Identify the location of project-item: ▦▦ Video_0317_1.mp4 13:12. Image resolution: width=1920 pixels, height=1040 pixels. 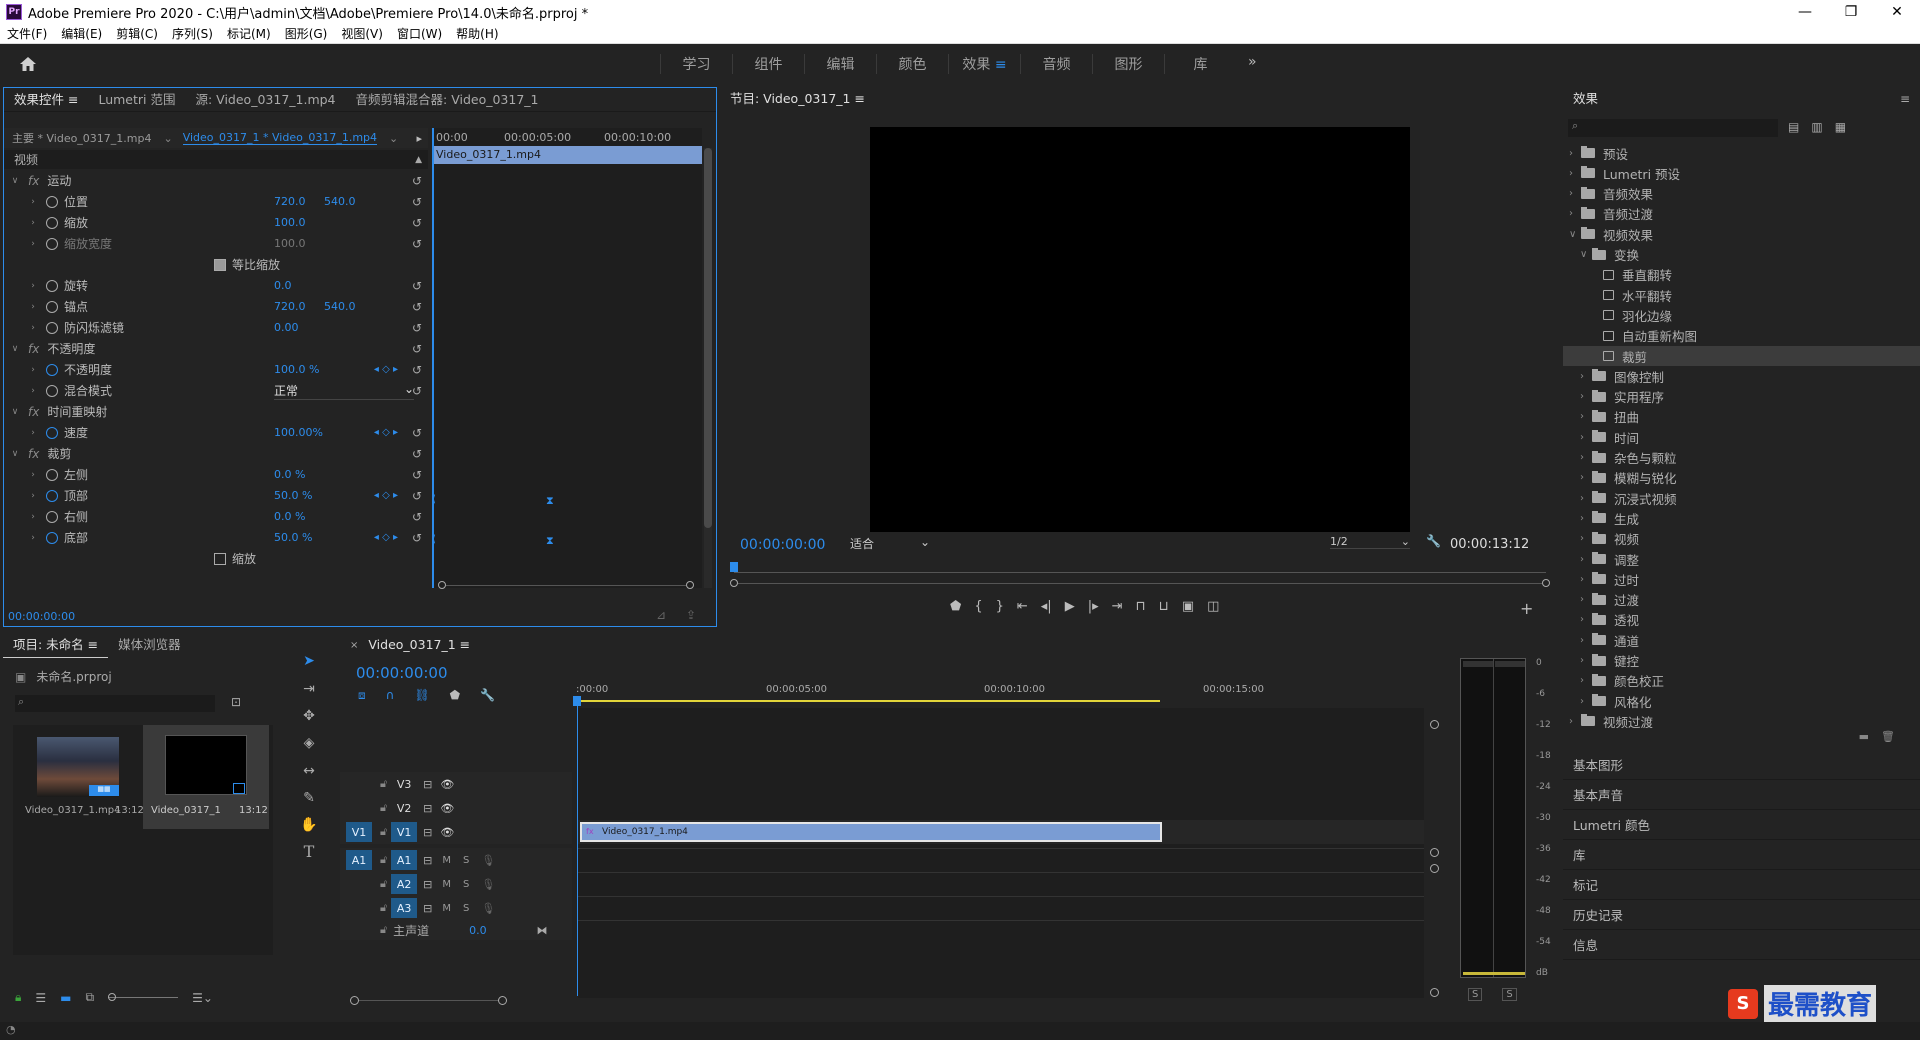
(80, 779).